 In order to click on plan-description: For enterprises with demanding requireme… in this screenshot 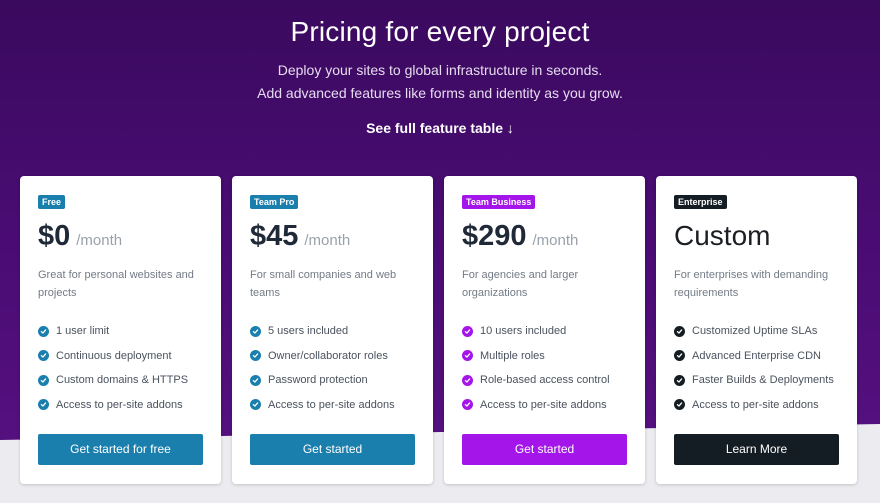, I will do `click(751, 284)`.